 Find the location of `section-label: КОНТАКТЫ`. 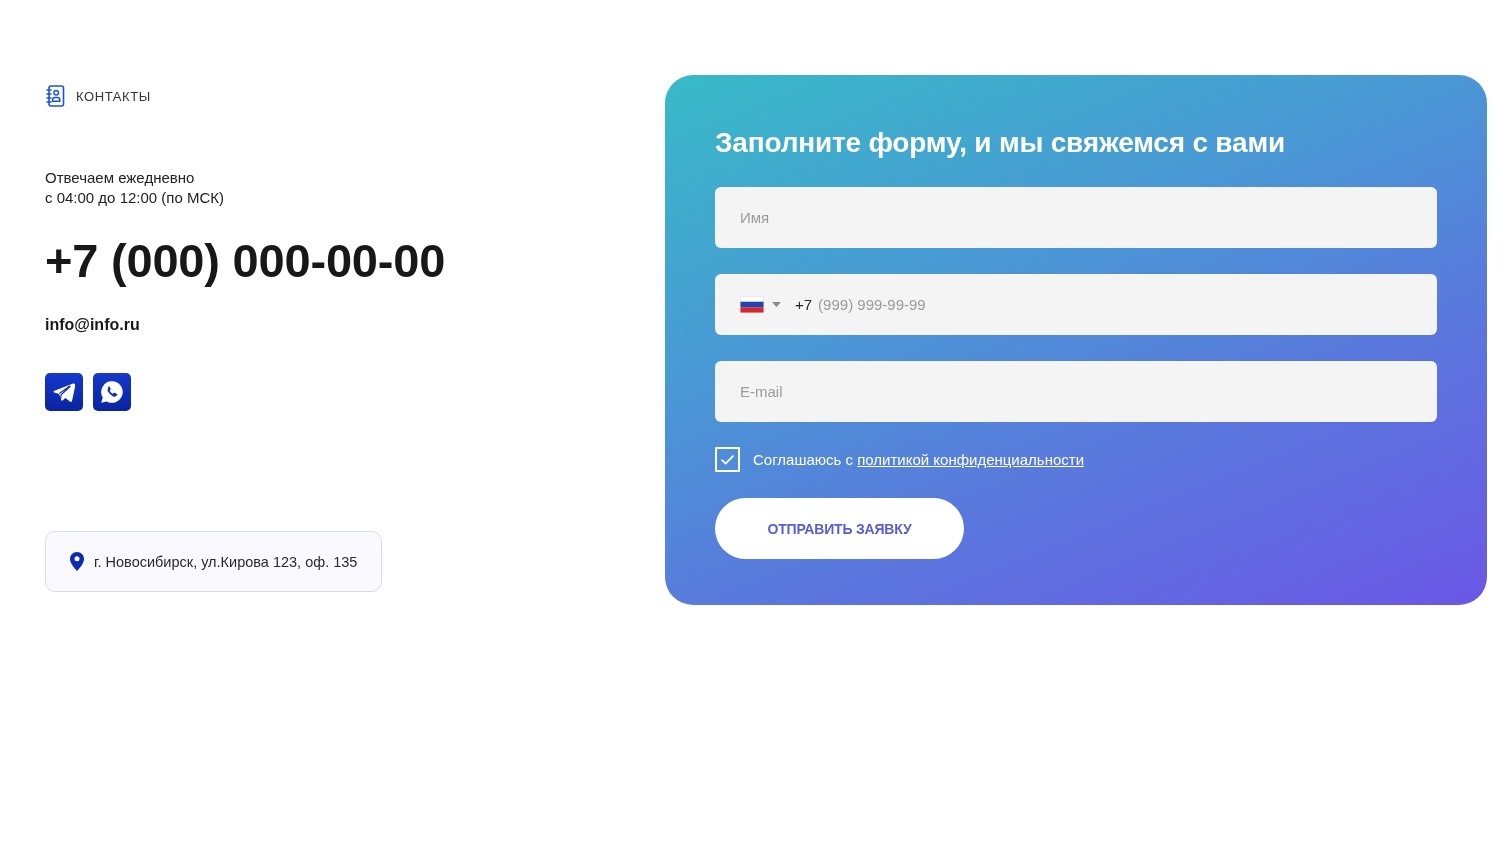

section-label: КОНТАКТЫ is located at coordinates (113, 96).